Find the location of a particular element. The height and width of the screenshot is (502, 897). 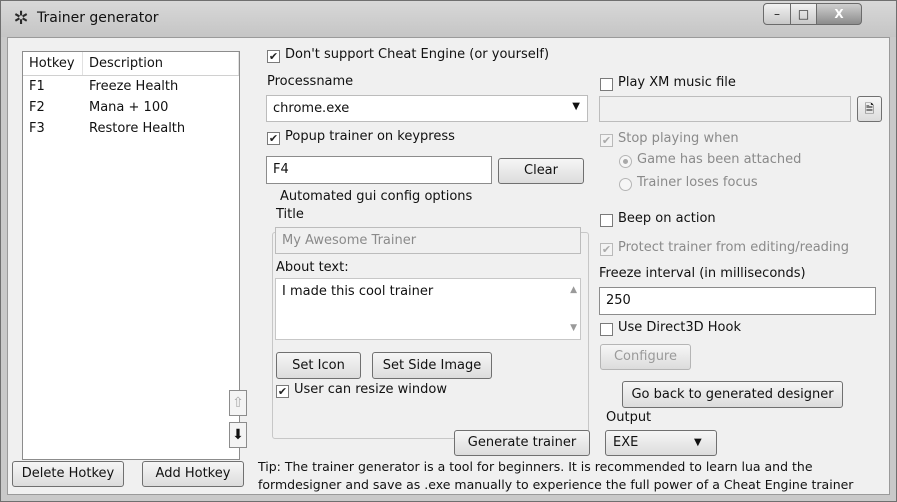

cheat-engine-gear-icon: ✲ is located at coordinates (21, 18).